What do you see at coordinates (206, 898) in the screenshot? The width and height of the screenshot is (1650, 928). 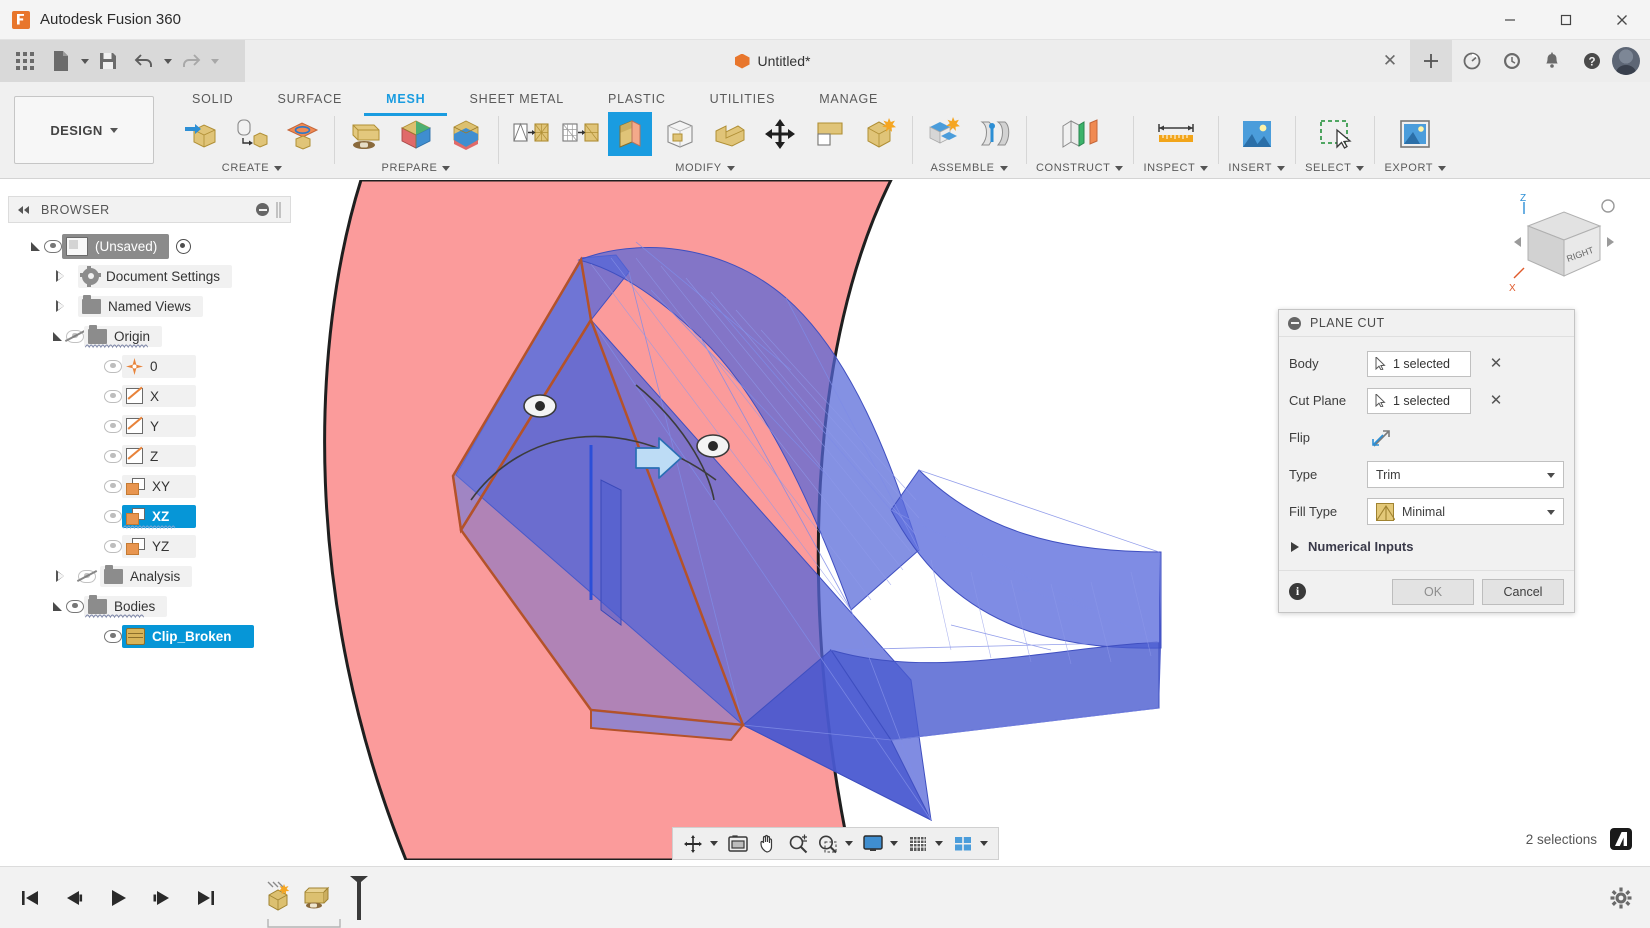 I see `go-to-end-icon` at bounding box center [206, 898].